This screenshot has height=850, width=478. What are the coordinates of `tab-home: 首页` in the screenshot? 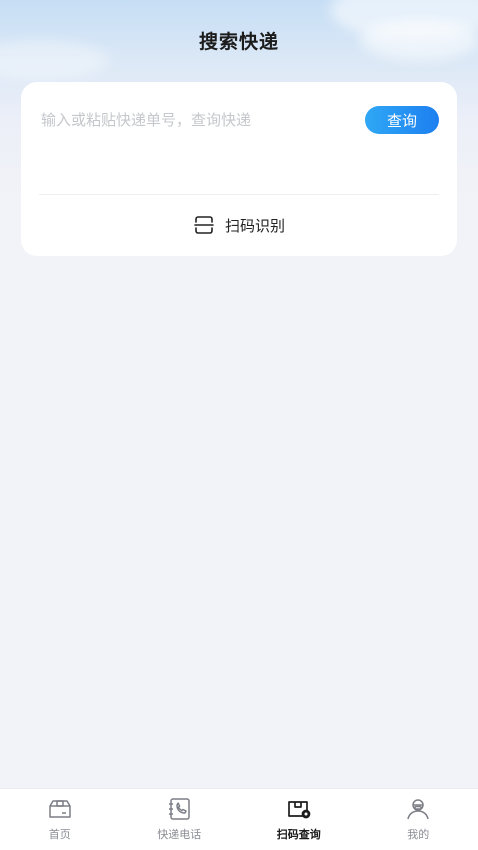 It's located at (60, 819).